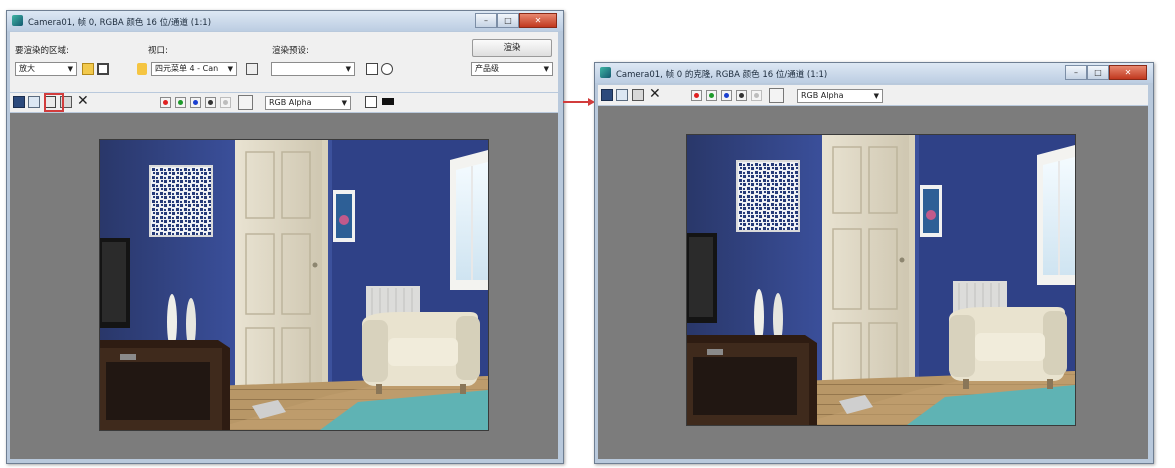 The height and width of the screenshot is (468, 1175). I want to click on auto-region-icon, so click(103, 69).